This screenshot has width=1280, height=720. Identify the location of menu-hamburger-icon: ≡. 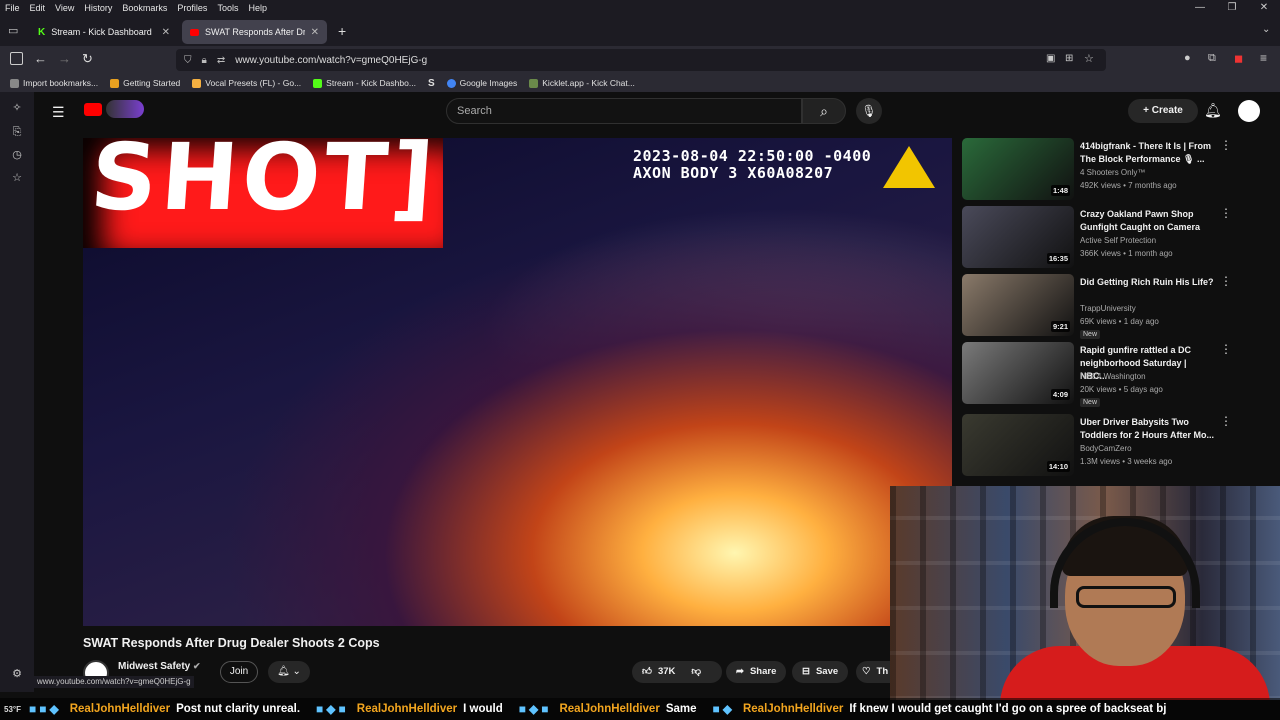
(1263, 58).